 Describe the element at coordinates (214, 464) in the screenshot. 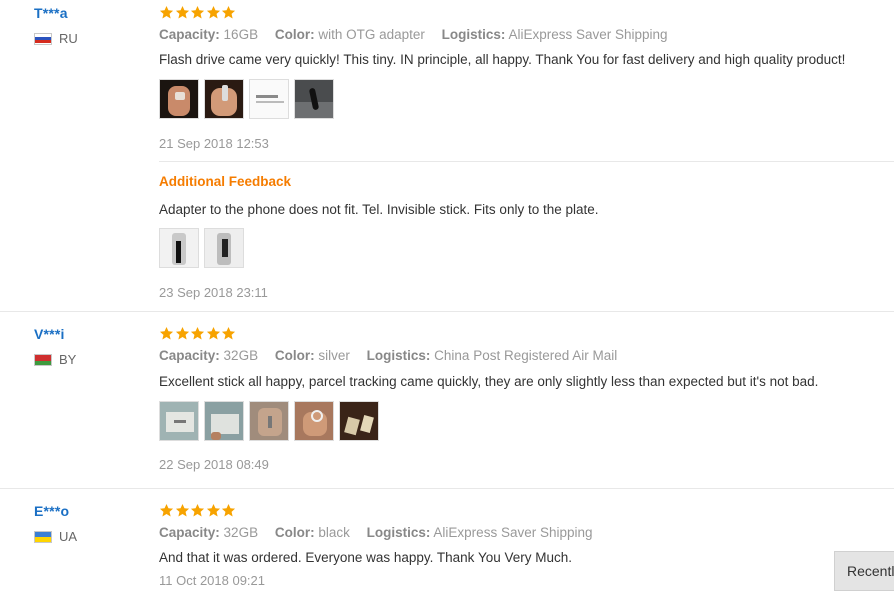

I see `review-date: 22 Sep 2018 08:49` at that location.